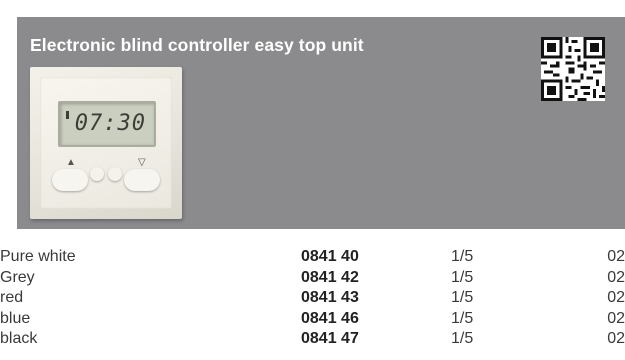 This screenshot has width=625, height=360. What do you see at coordinates (110, 123) in the screenshot?
I see `lcd-time: 07:30` at bounding box center [110, 123].